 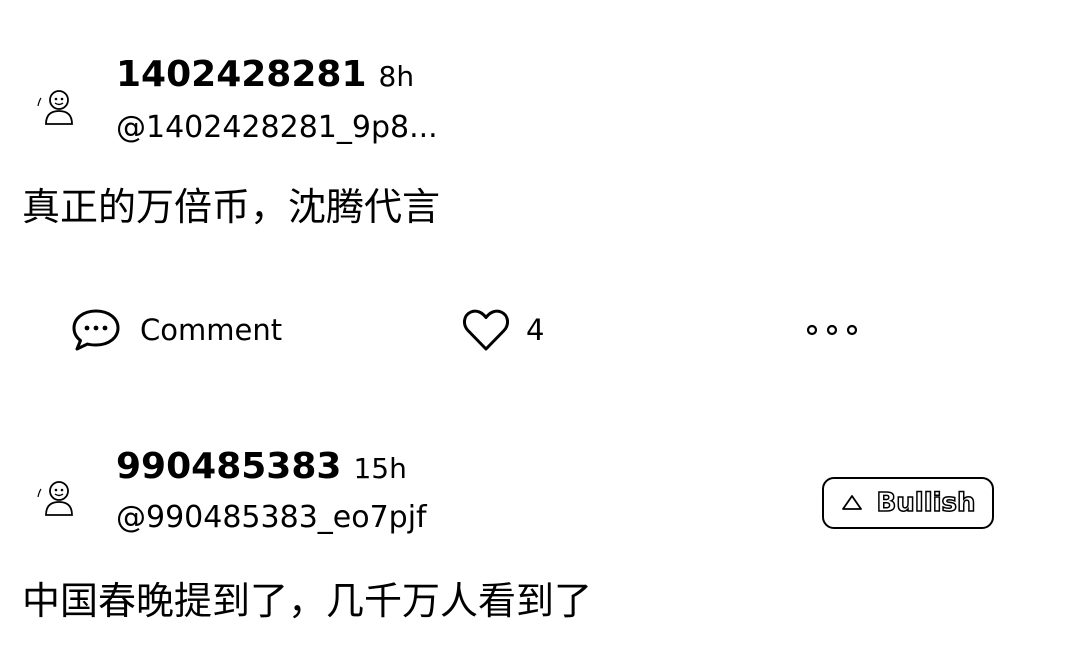 I want to click on more-dots-icon, so click(x=832, y=330).